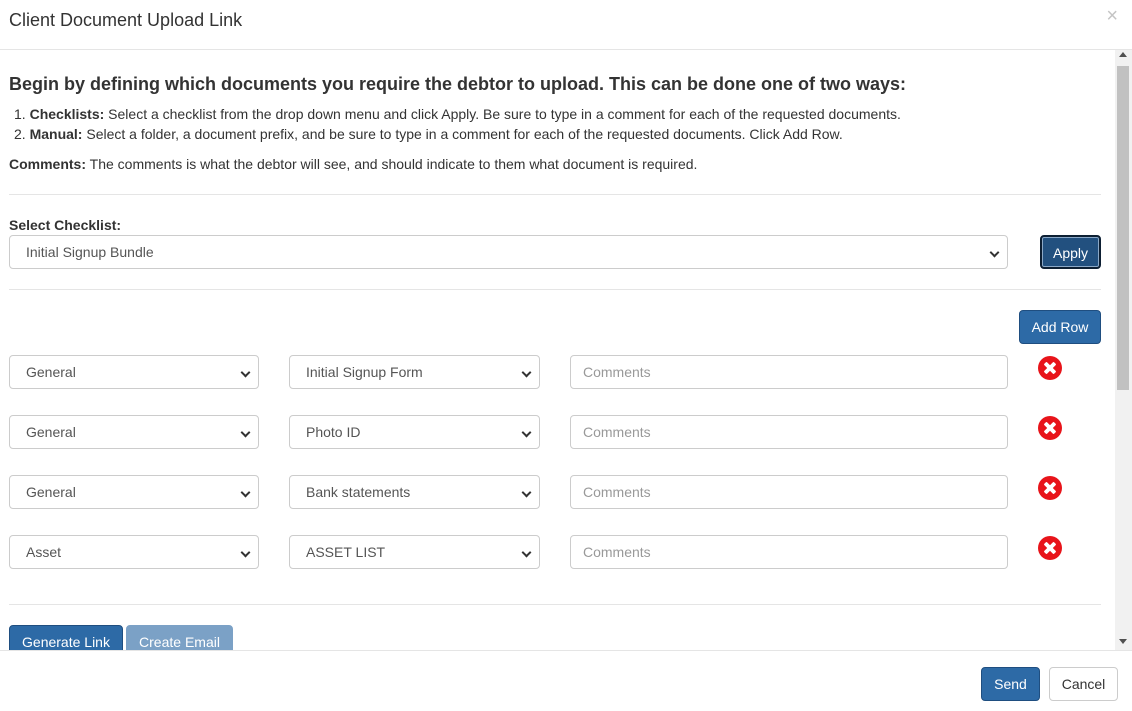  What do you see at coordinates (414, 492) in the screenshot?
I see `document-select: Bank statements` at bounding box center [414, 492].